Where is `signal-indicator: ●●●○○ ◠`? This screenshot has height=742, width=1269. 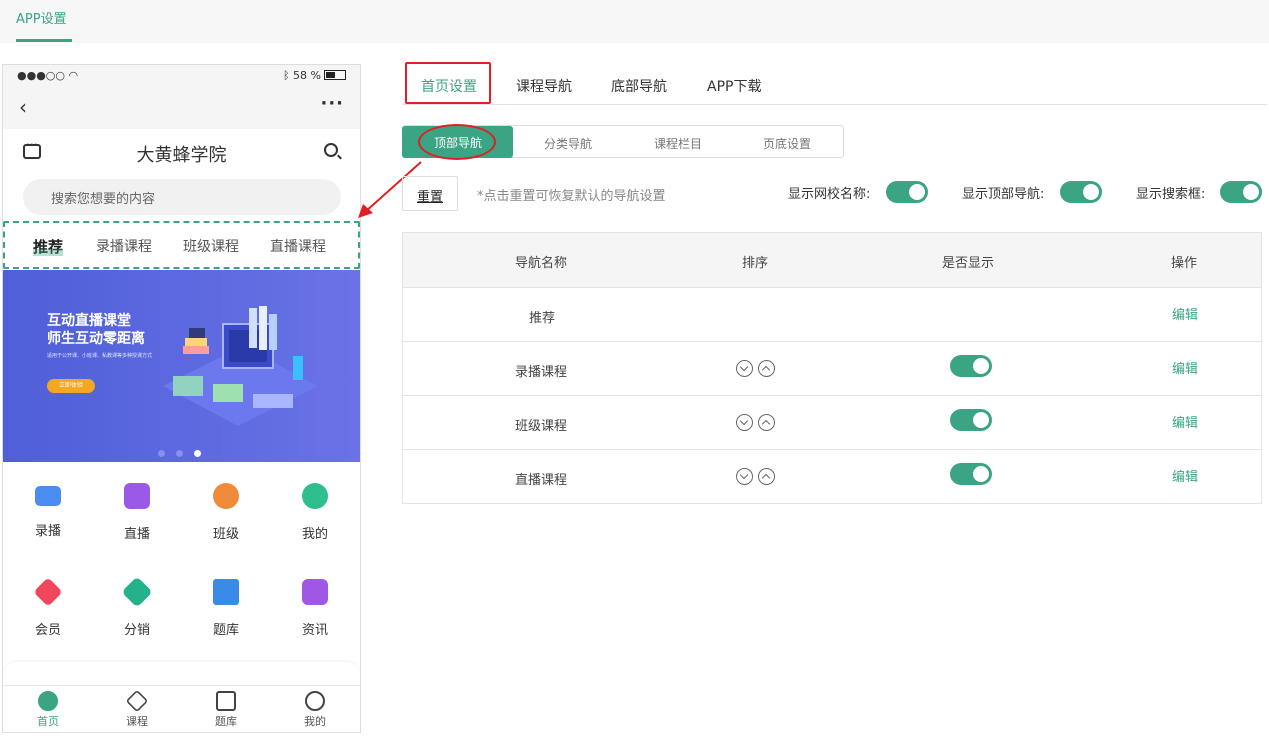 signal-indicator: ●●●○○ ◠ is located at coordinates (48, 75).